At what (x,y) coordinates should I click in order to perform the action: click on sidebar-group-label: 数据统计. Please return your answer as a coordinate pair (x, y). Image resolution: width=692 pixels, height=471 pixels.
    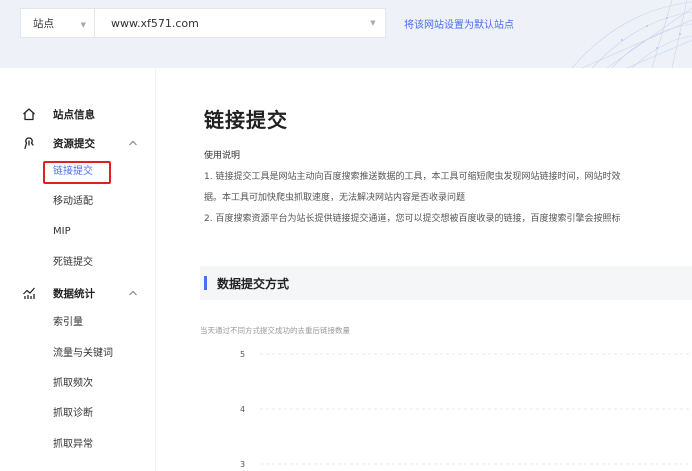
    Looking at the image, I should click on (74, 293).